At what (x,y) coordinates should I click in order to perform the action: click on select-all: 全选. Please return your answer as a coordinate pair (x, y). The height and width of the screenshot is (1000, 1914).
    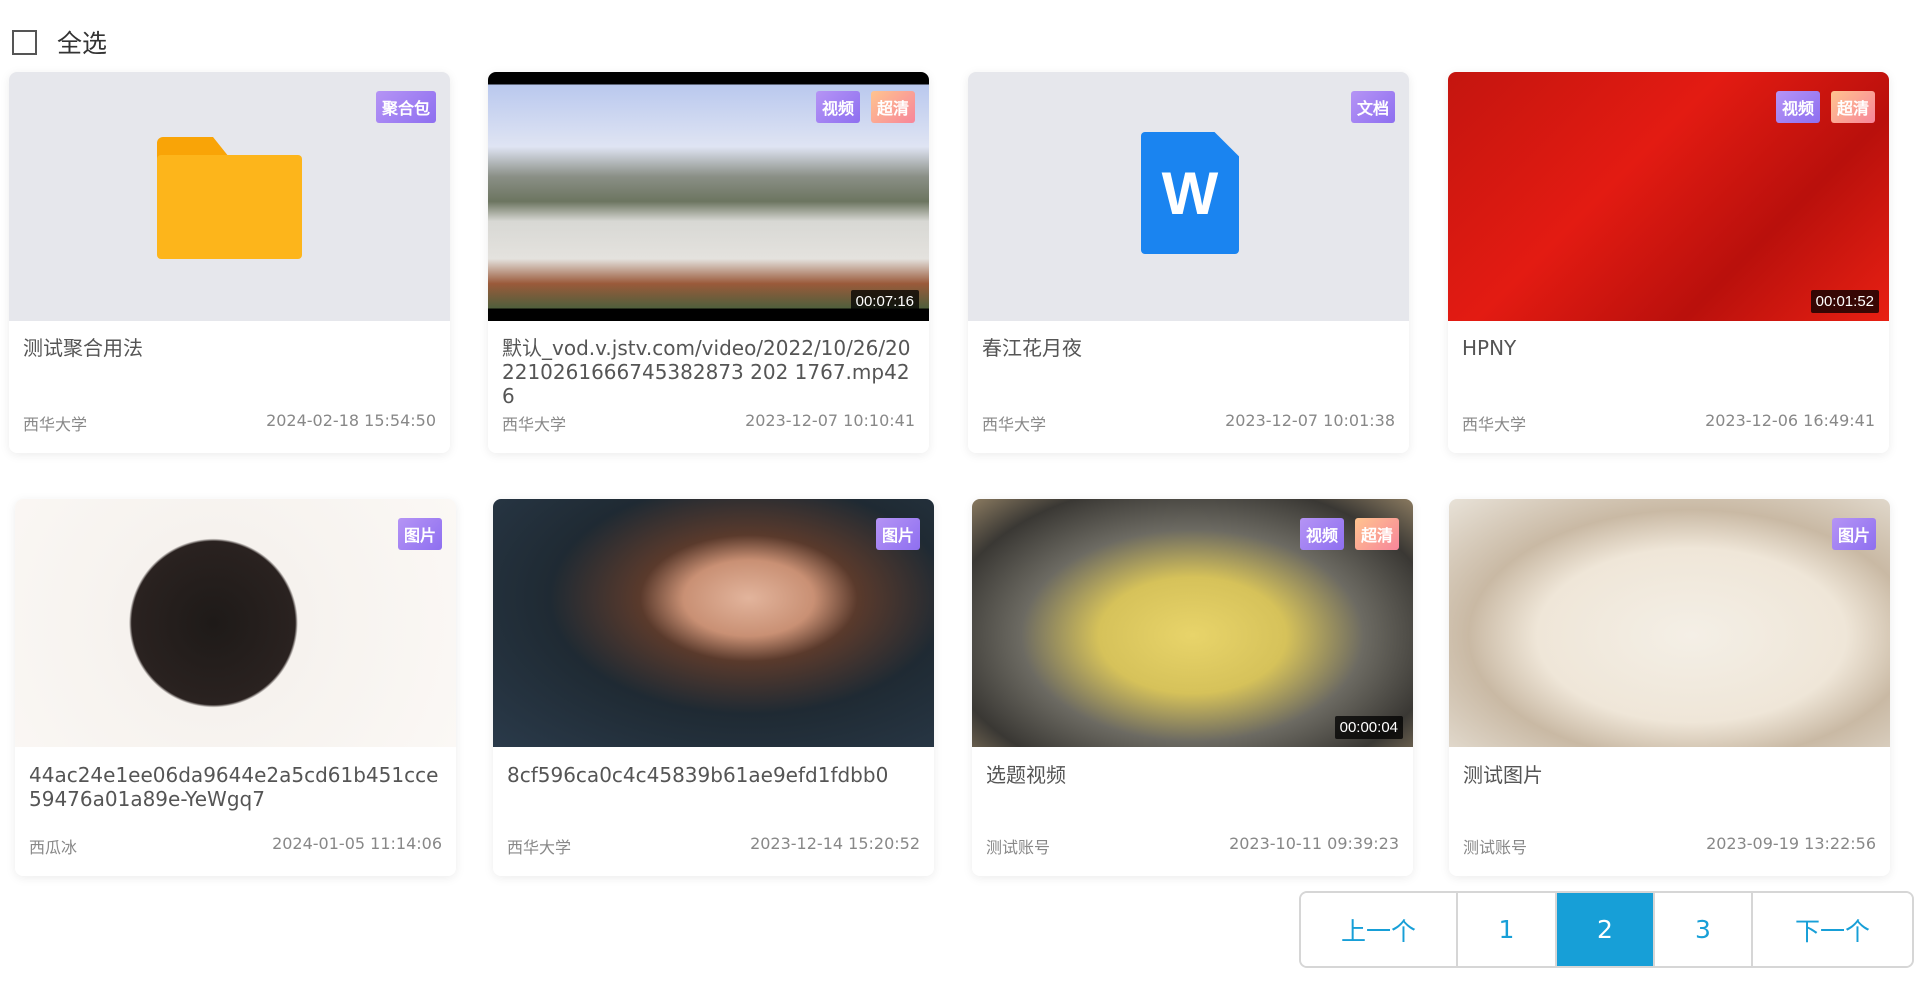
    Looking at the image, I should click on (59, 42).